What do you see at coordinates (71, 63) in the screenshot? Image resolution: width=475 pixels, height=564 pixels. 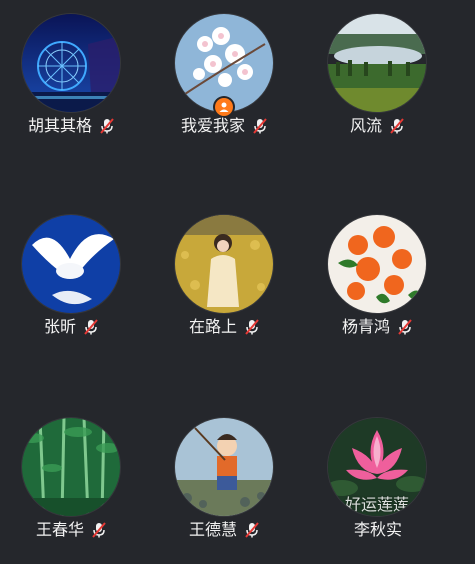 I see `ferris-wheel-night-avatar` at bounding box center [71, 63].